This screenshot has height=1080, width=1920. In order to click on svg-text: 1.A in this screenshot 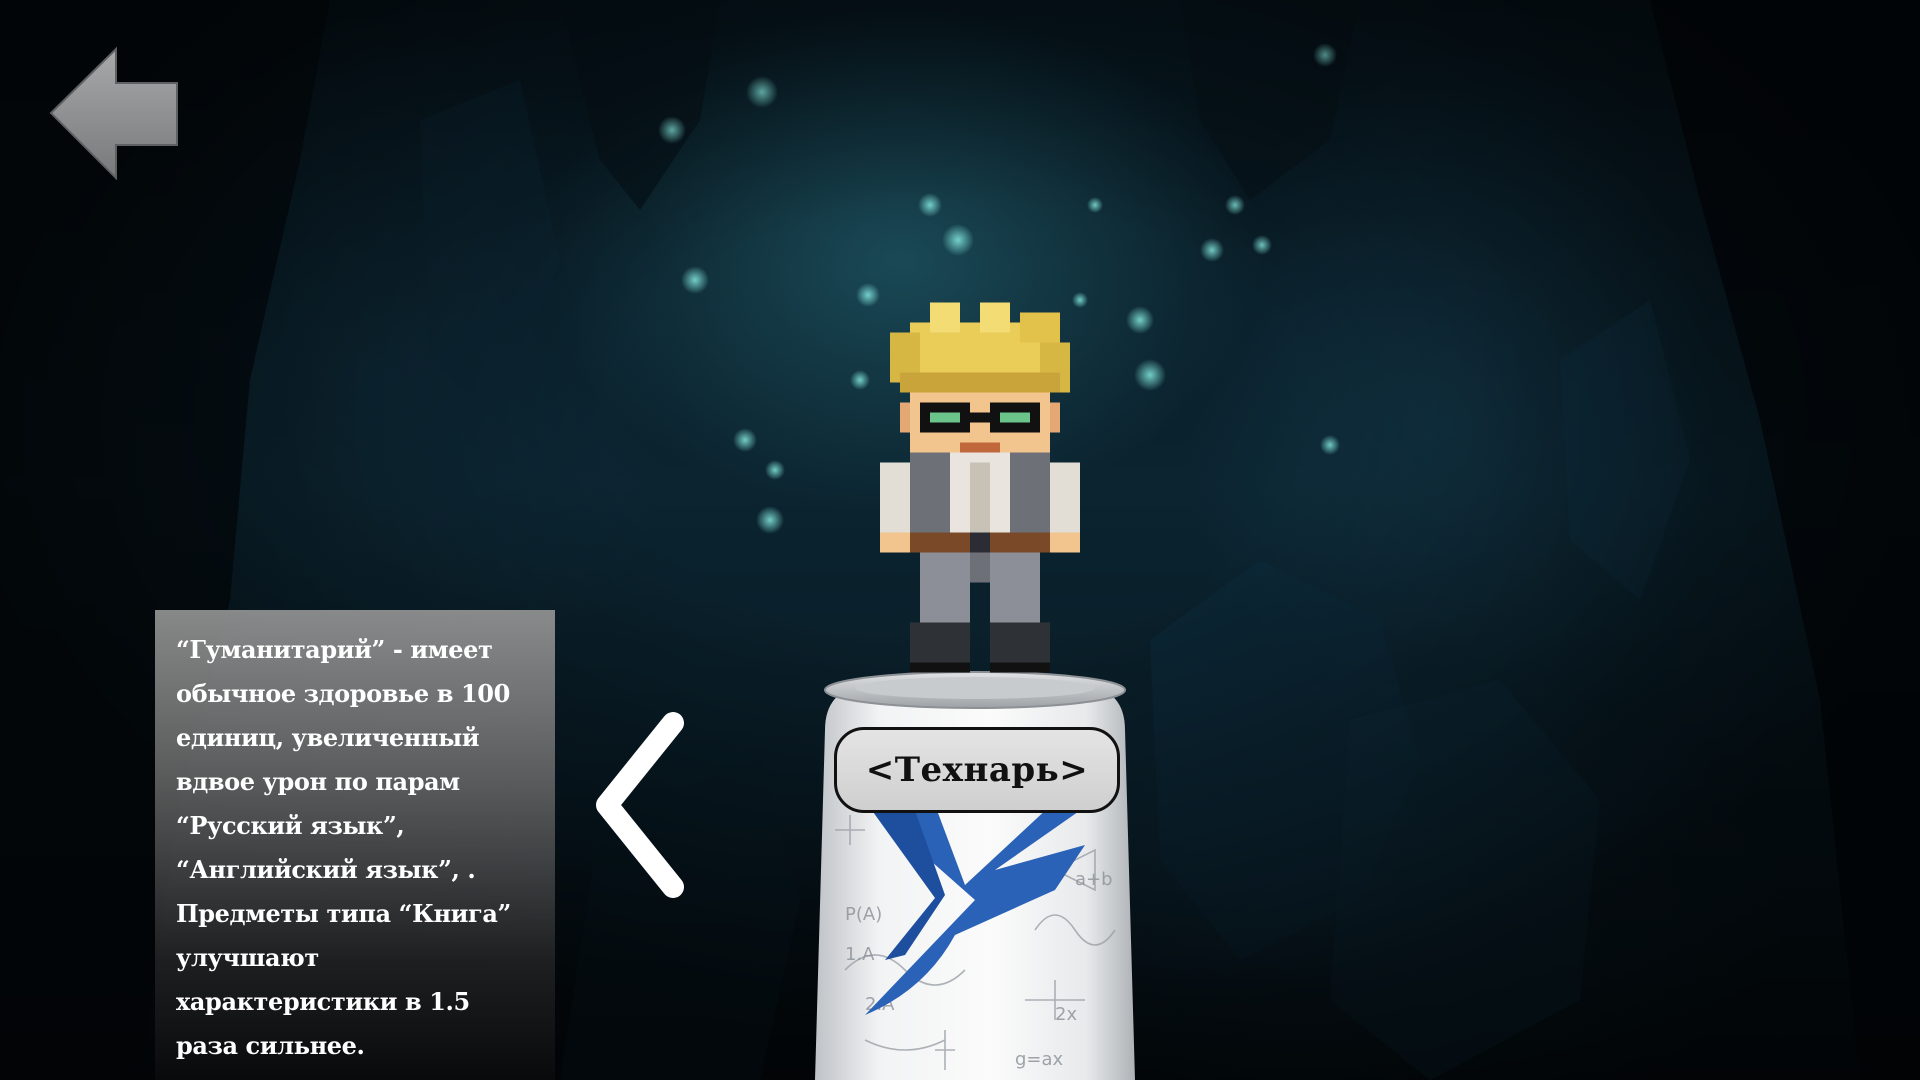, I will do `click(860, 954)`.